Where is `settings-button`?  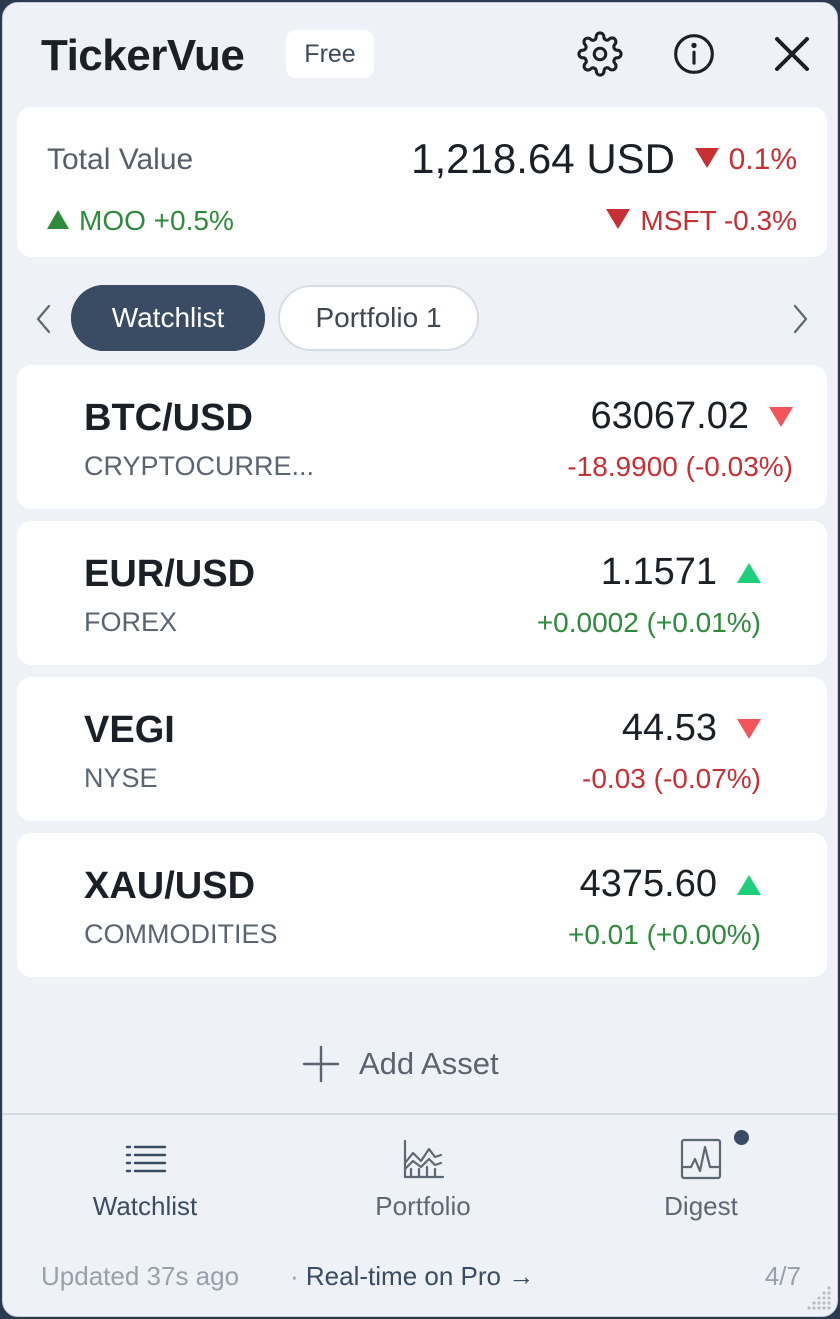
settings-button is located at coordinates (600, 54).